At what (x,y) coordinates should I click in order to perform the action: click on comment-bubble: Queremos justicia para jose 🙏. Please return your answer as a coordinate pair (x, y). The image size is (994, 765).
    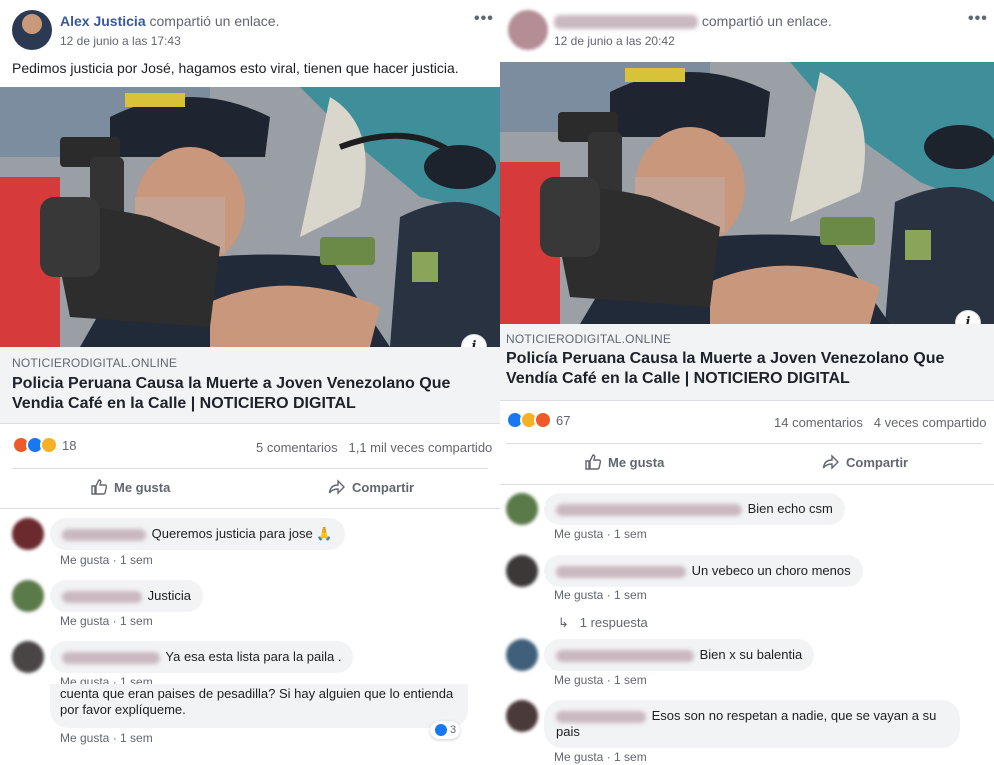
    Looking at the image, I should click on (197, 534).